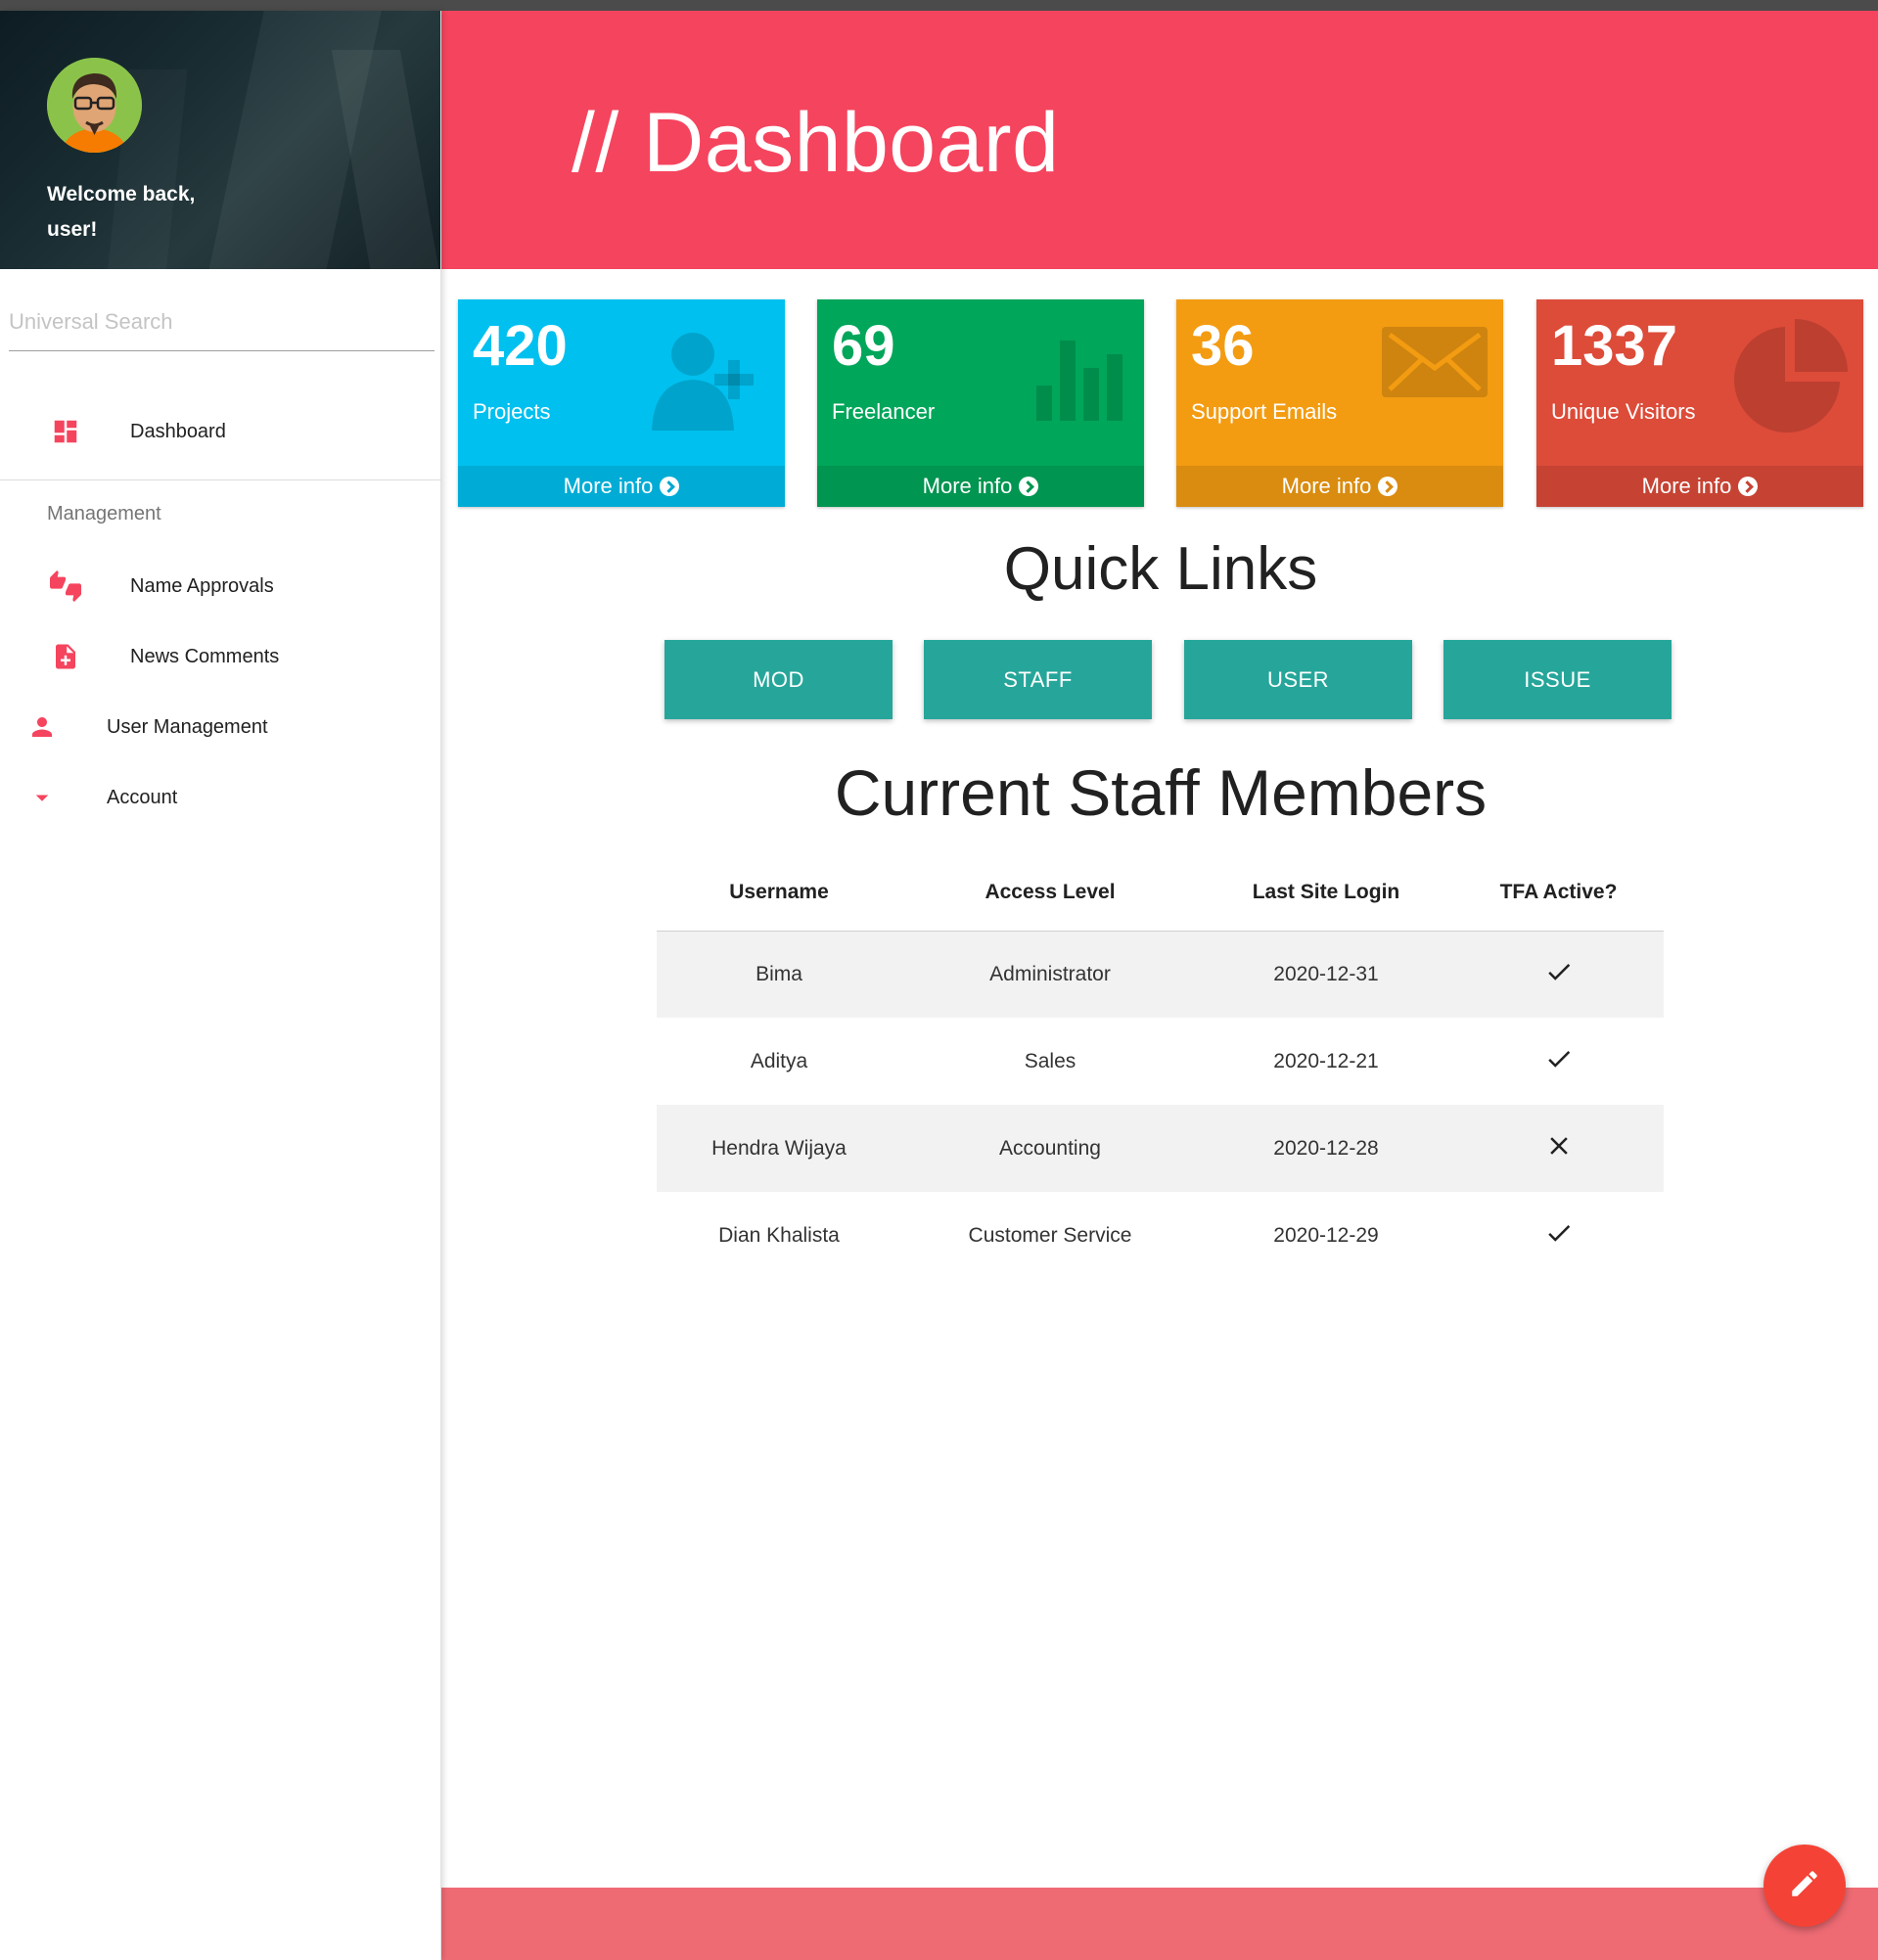 The height and width of the screenshot is (1960, 1878). Describe the element at coordinates (1434, 366) in the screenshot. I see `envelope-icon` at that location.